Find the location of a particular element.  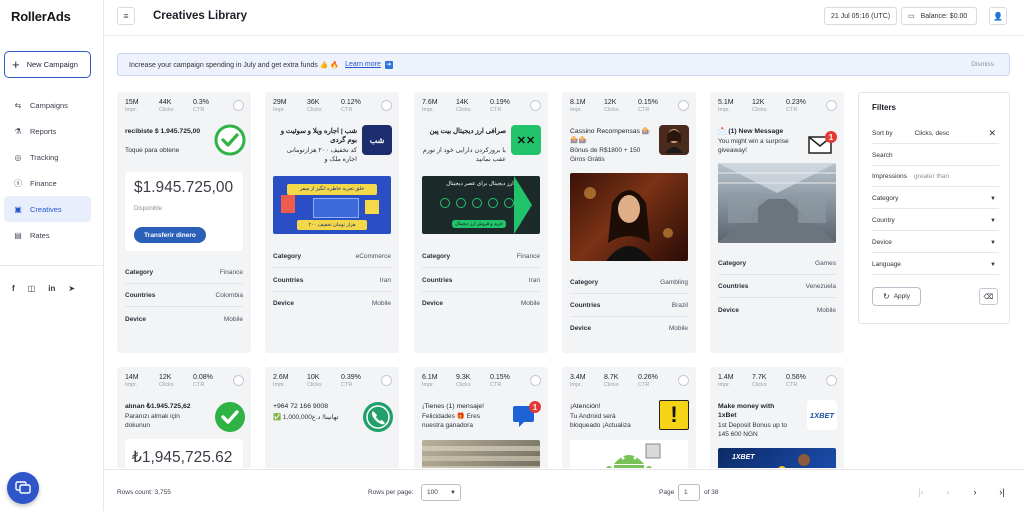

instagram-icon: ◫ is located at coordinates (32, 288).